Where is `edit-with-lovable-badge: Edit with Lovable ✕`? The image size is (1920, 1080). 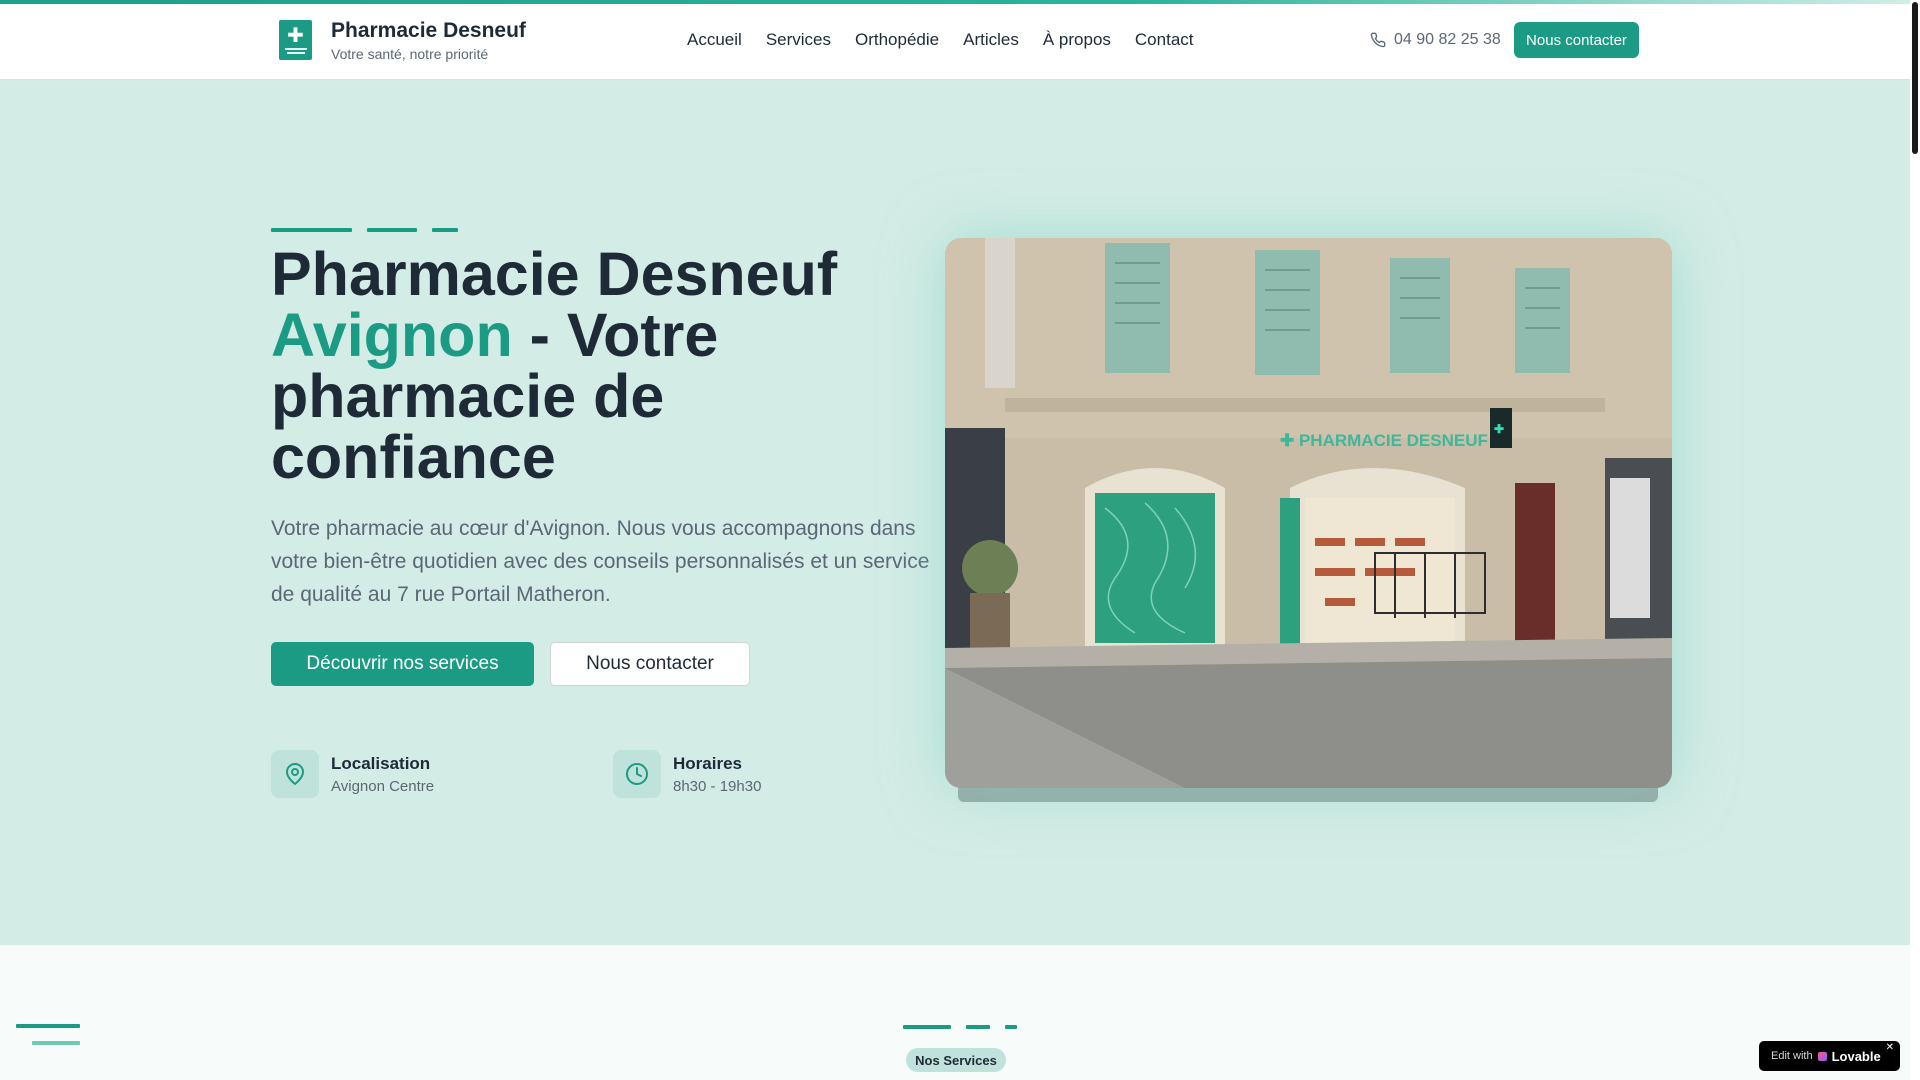 edit-with-lovable-badge: Edit with Lovable ✕ is located at coordinates (1829, 1056).